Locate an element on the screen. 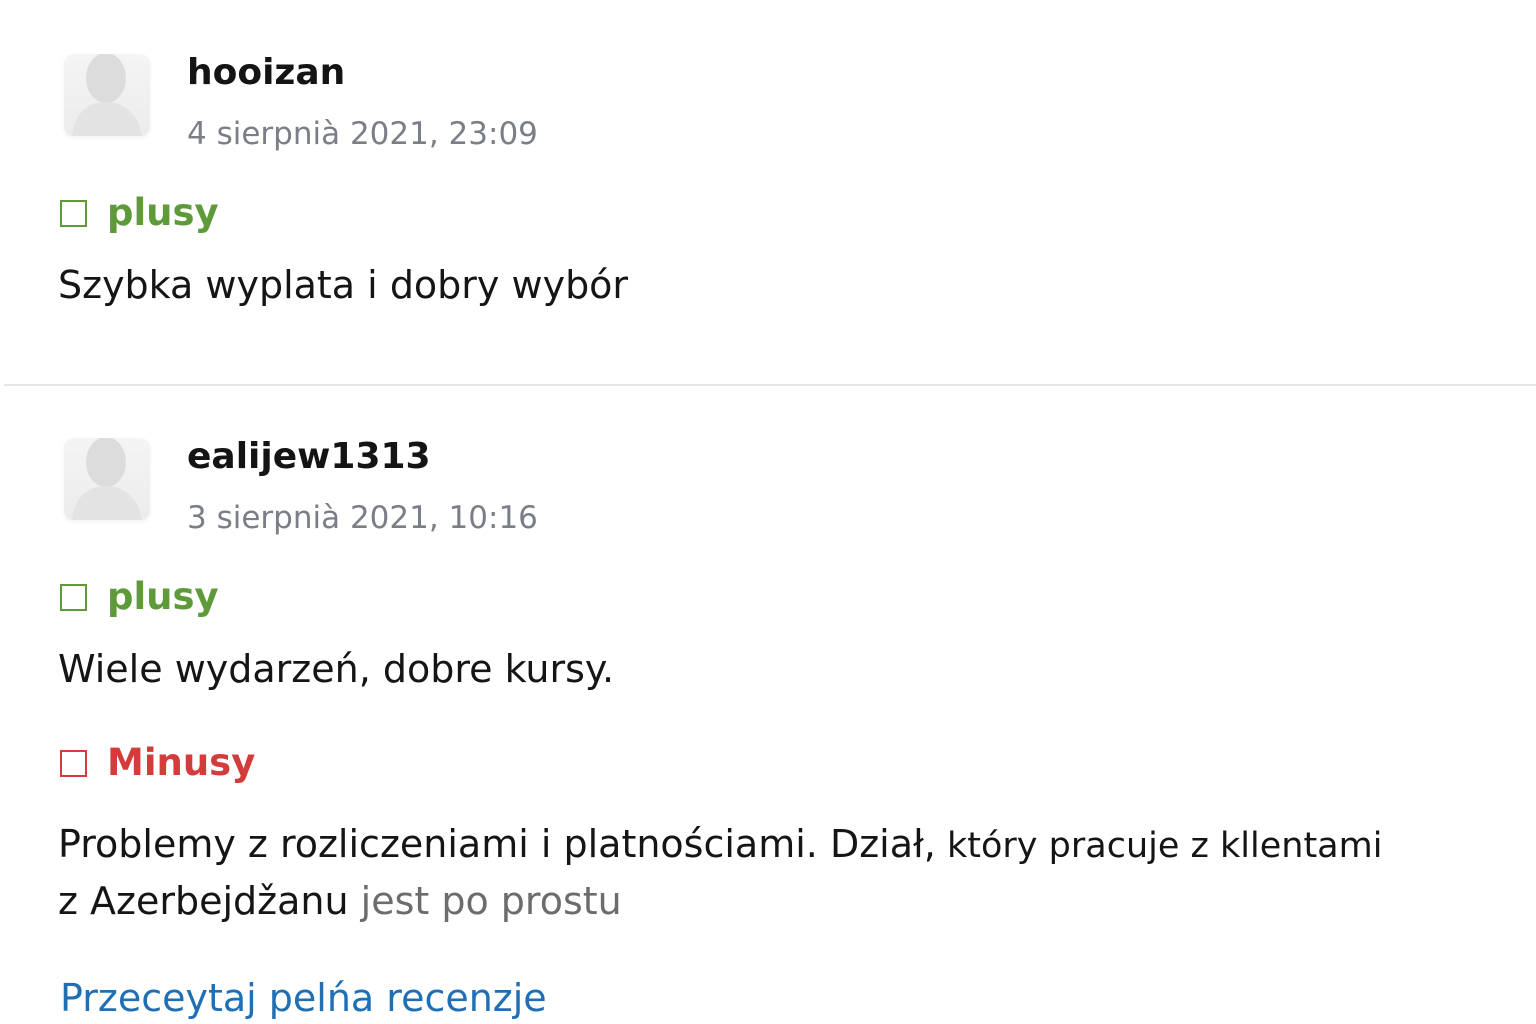  cons-text-fade: jest po prostu is located at coordinates (485, 901).